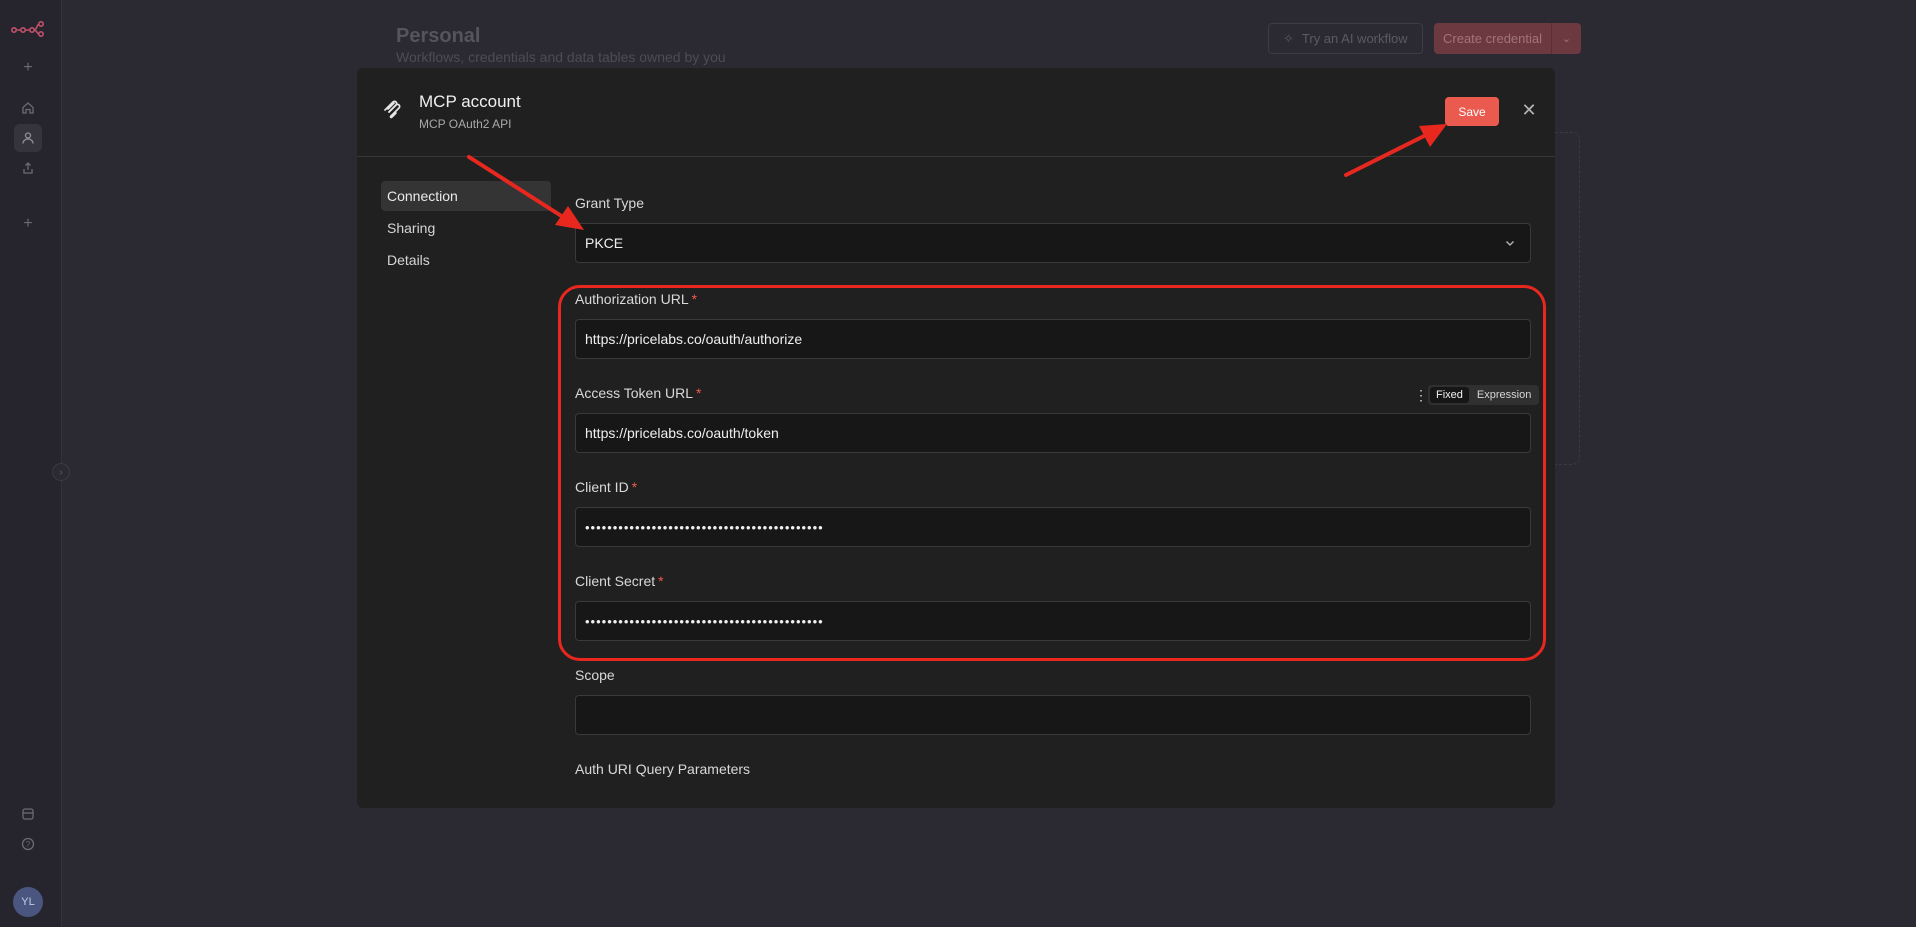 The height and width of the screenshot is (927, 1916). I want to click on fixed-expression-toggle: Fixed Expression, so click(1484, 395).